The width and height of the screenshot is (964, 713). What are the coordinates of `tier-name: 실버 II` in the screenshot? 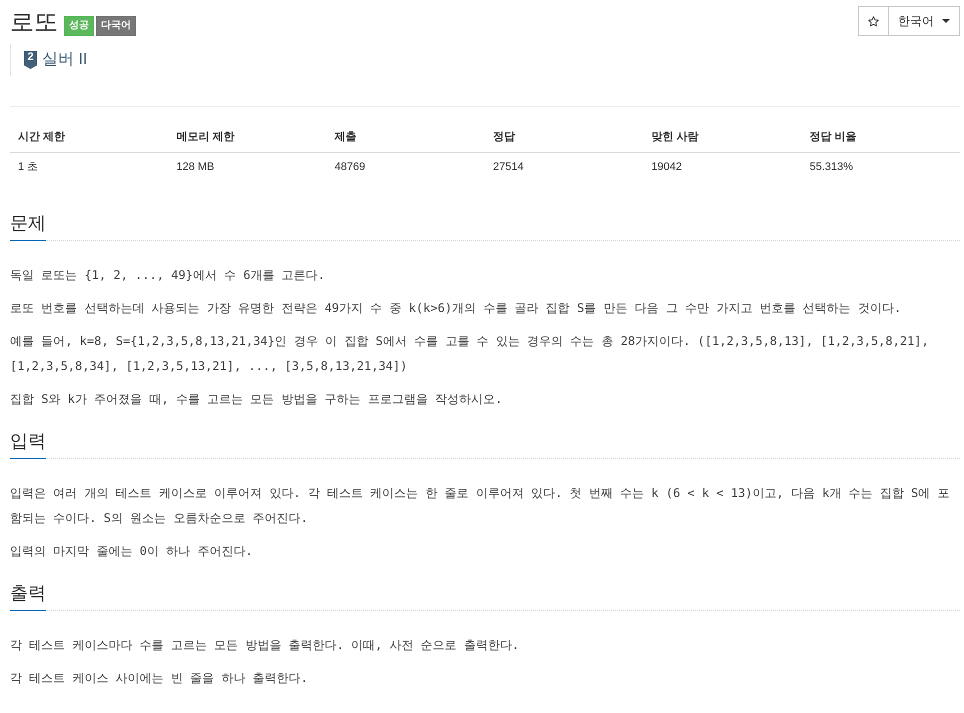 It's located at (65, 60).